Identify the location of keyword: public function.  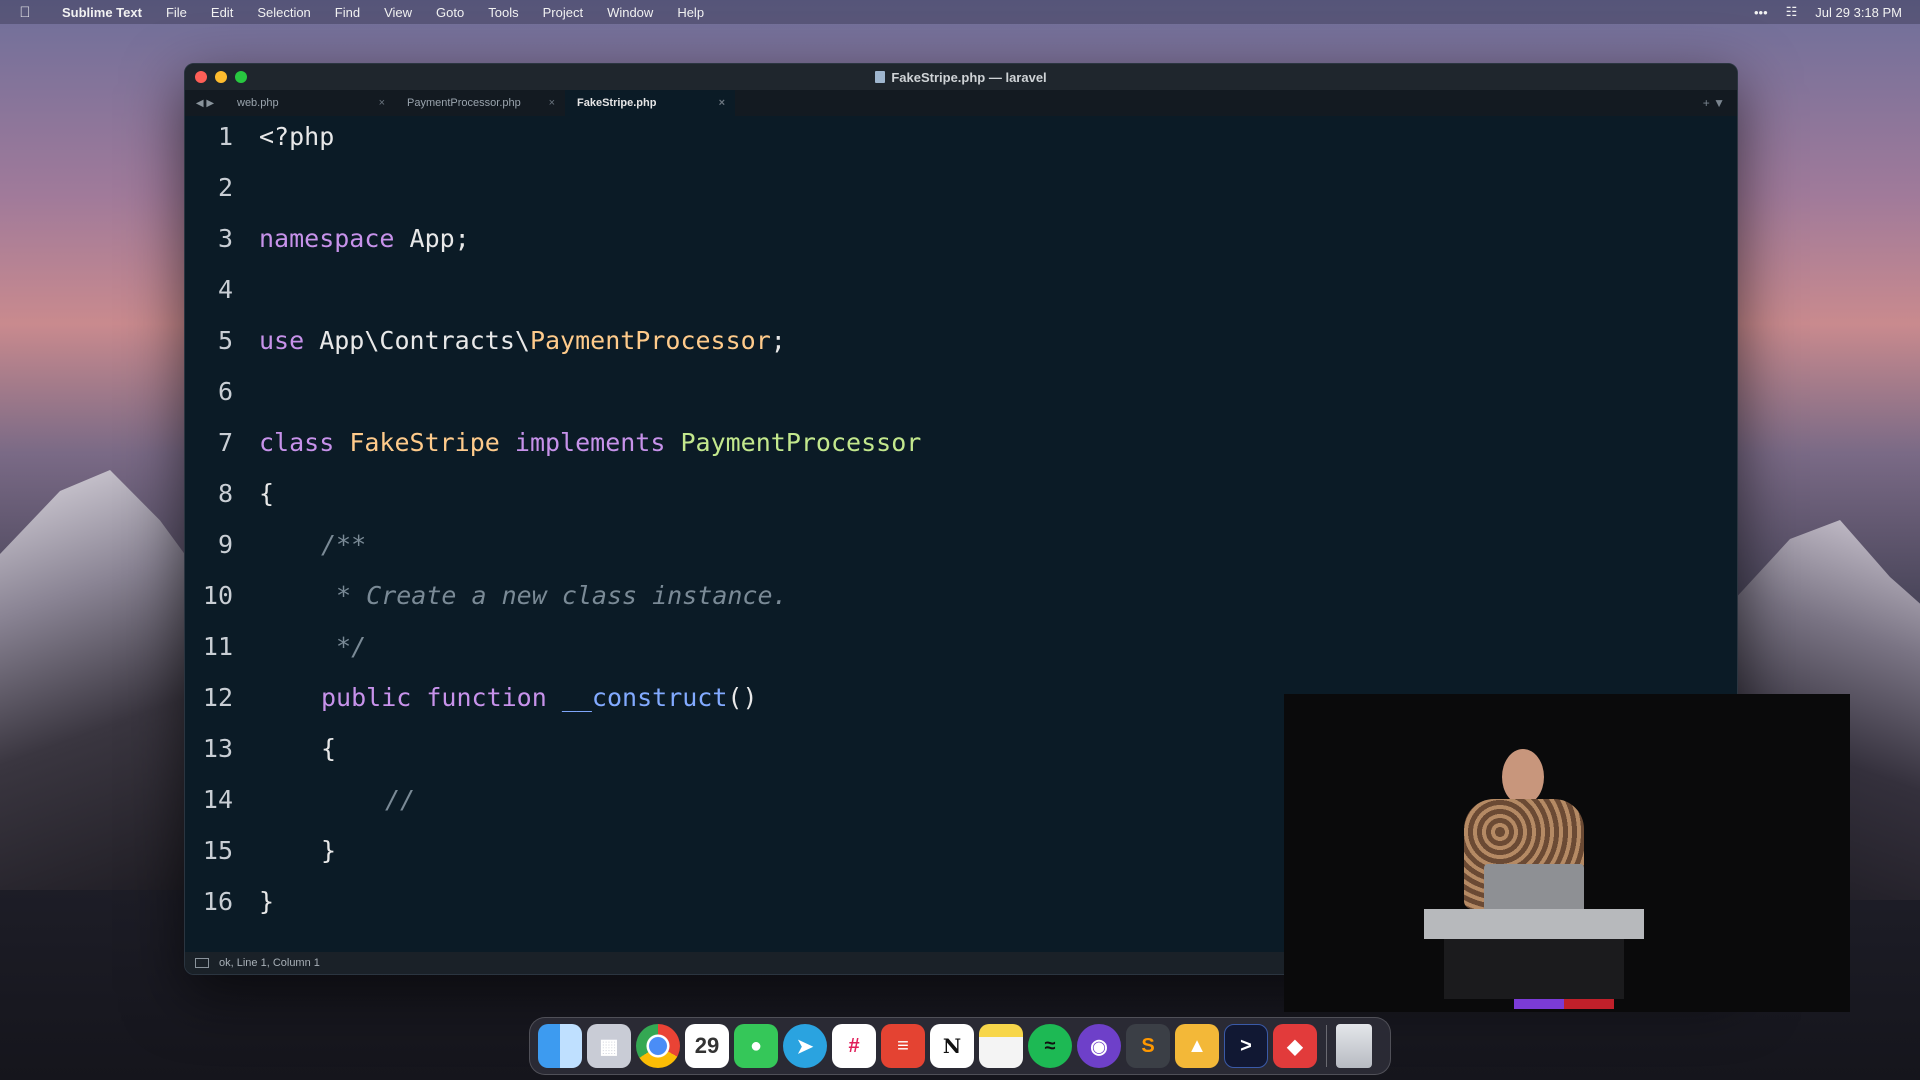
(434, 697).